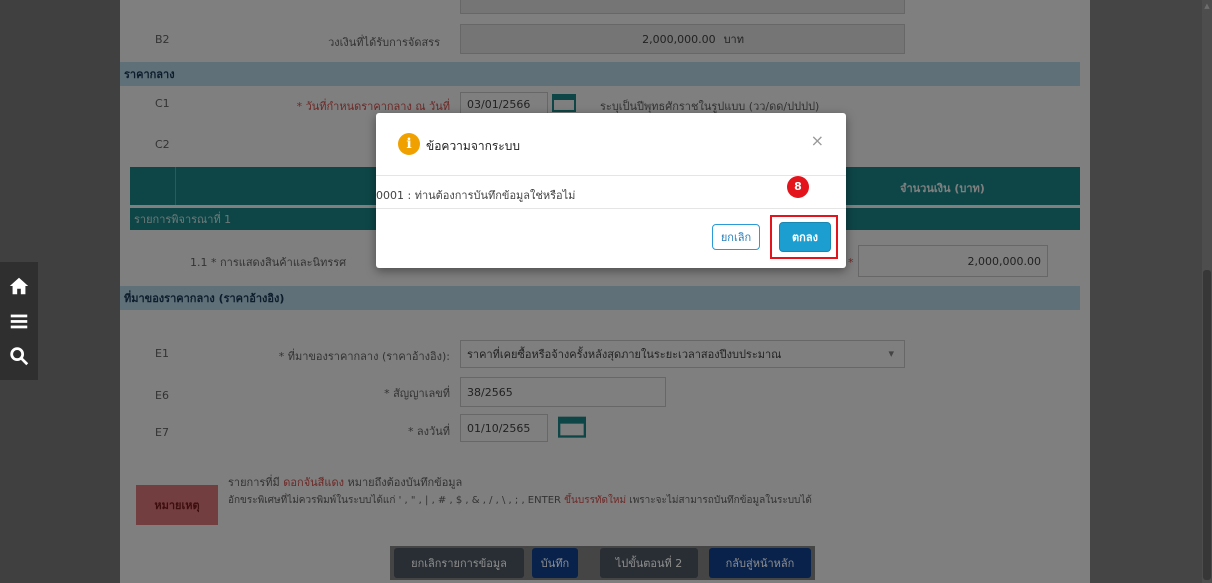 The width and height of the screenshot is (1212, 583). Describe the element at coordinates (476, 195) in the screenshot. I see `dialog-message: 0001 : ท่านต้องการบันทึกข้อมูลใช่หรือไม่` at that location.